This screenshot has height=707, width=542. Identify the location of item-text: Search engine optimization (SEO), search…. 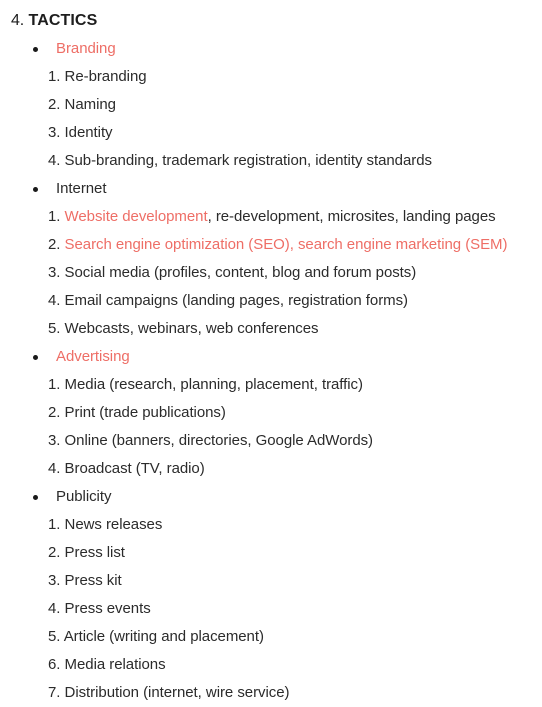
(286, 244).